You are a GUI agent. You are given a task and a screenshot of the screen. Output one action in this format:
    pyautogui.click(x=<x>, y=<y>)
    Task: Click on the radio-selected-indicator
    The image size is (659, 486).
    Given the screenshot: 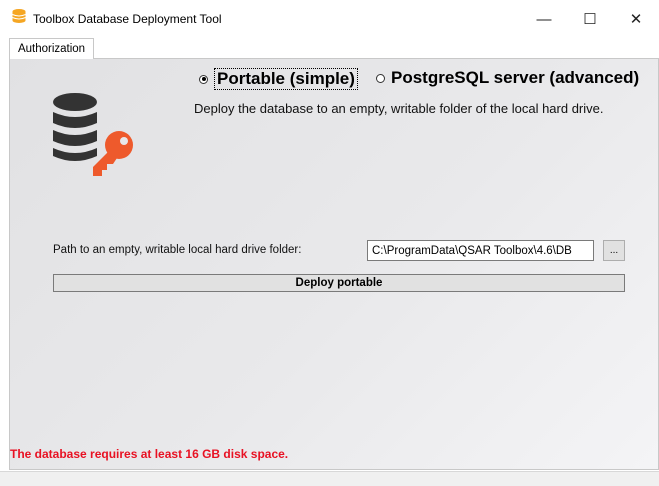 What is the action you would take?
    pyautogui.click(x=203, y=79)
    